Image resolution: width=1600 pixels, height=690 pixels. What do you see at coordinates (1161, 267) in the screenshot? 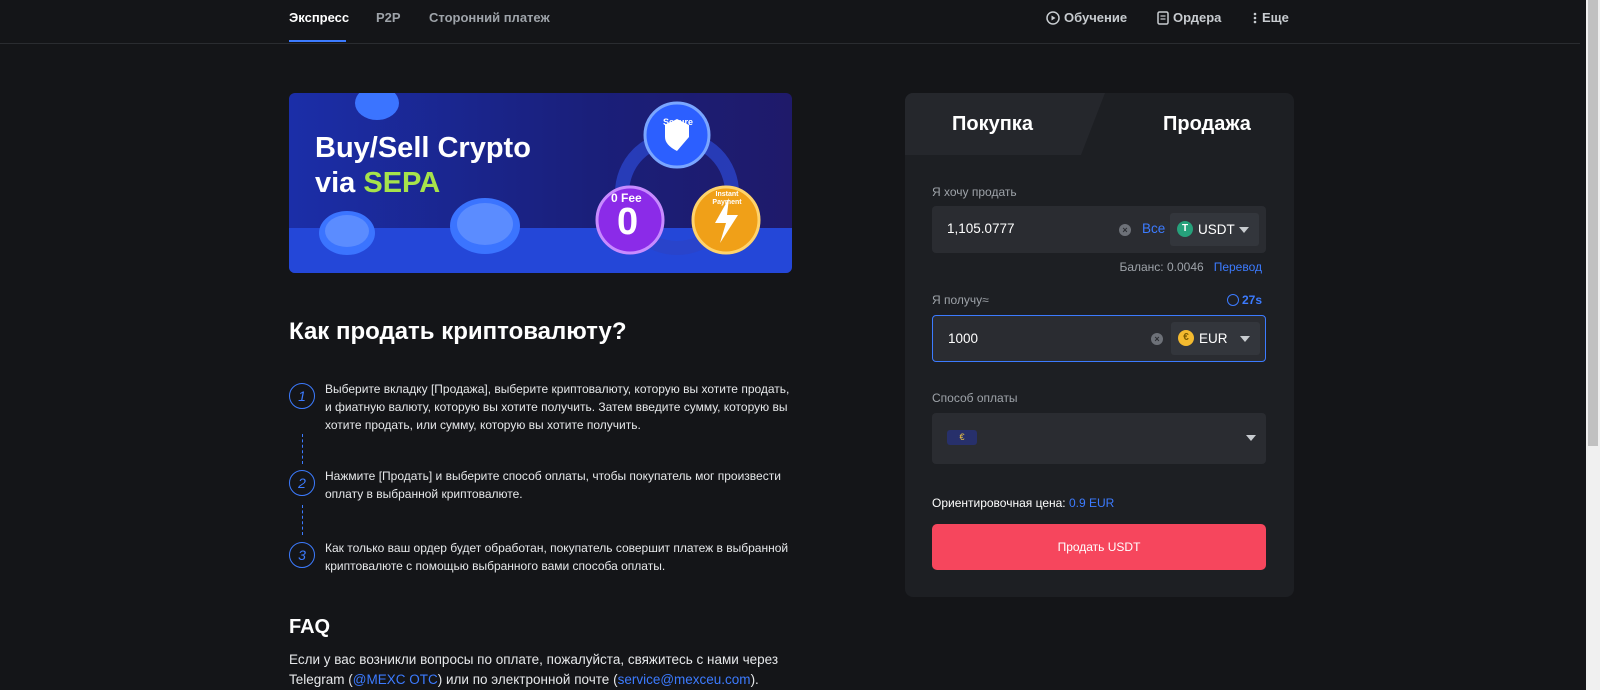
I see `balance-text: Баланс: 0.0046` at bounding box center [1161, 267].